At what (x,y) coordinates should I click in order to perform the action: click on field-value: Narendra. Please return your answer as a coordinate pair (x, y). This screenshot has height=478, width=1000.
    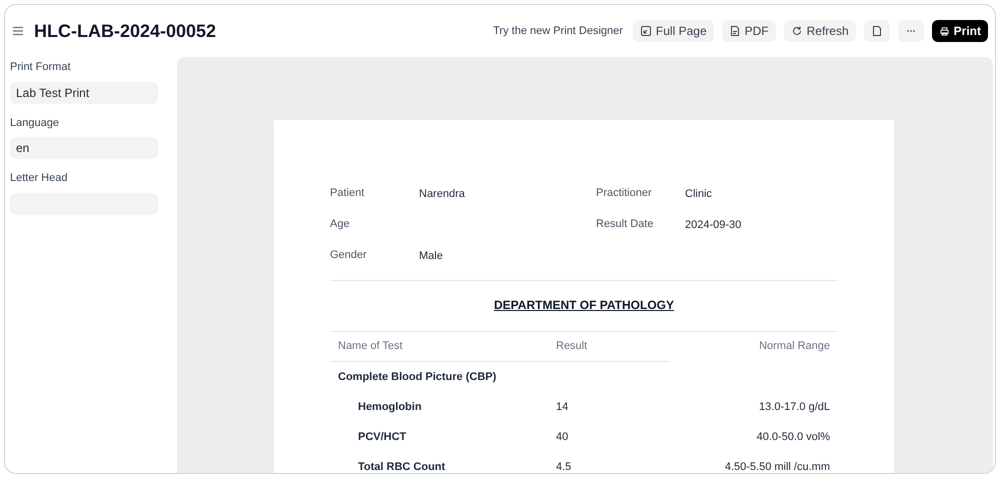
    Looking at the image, I should click on (442, 194).